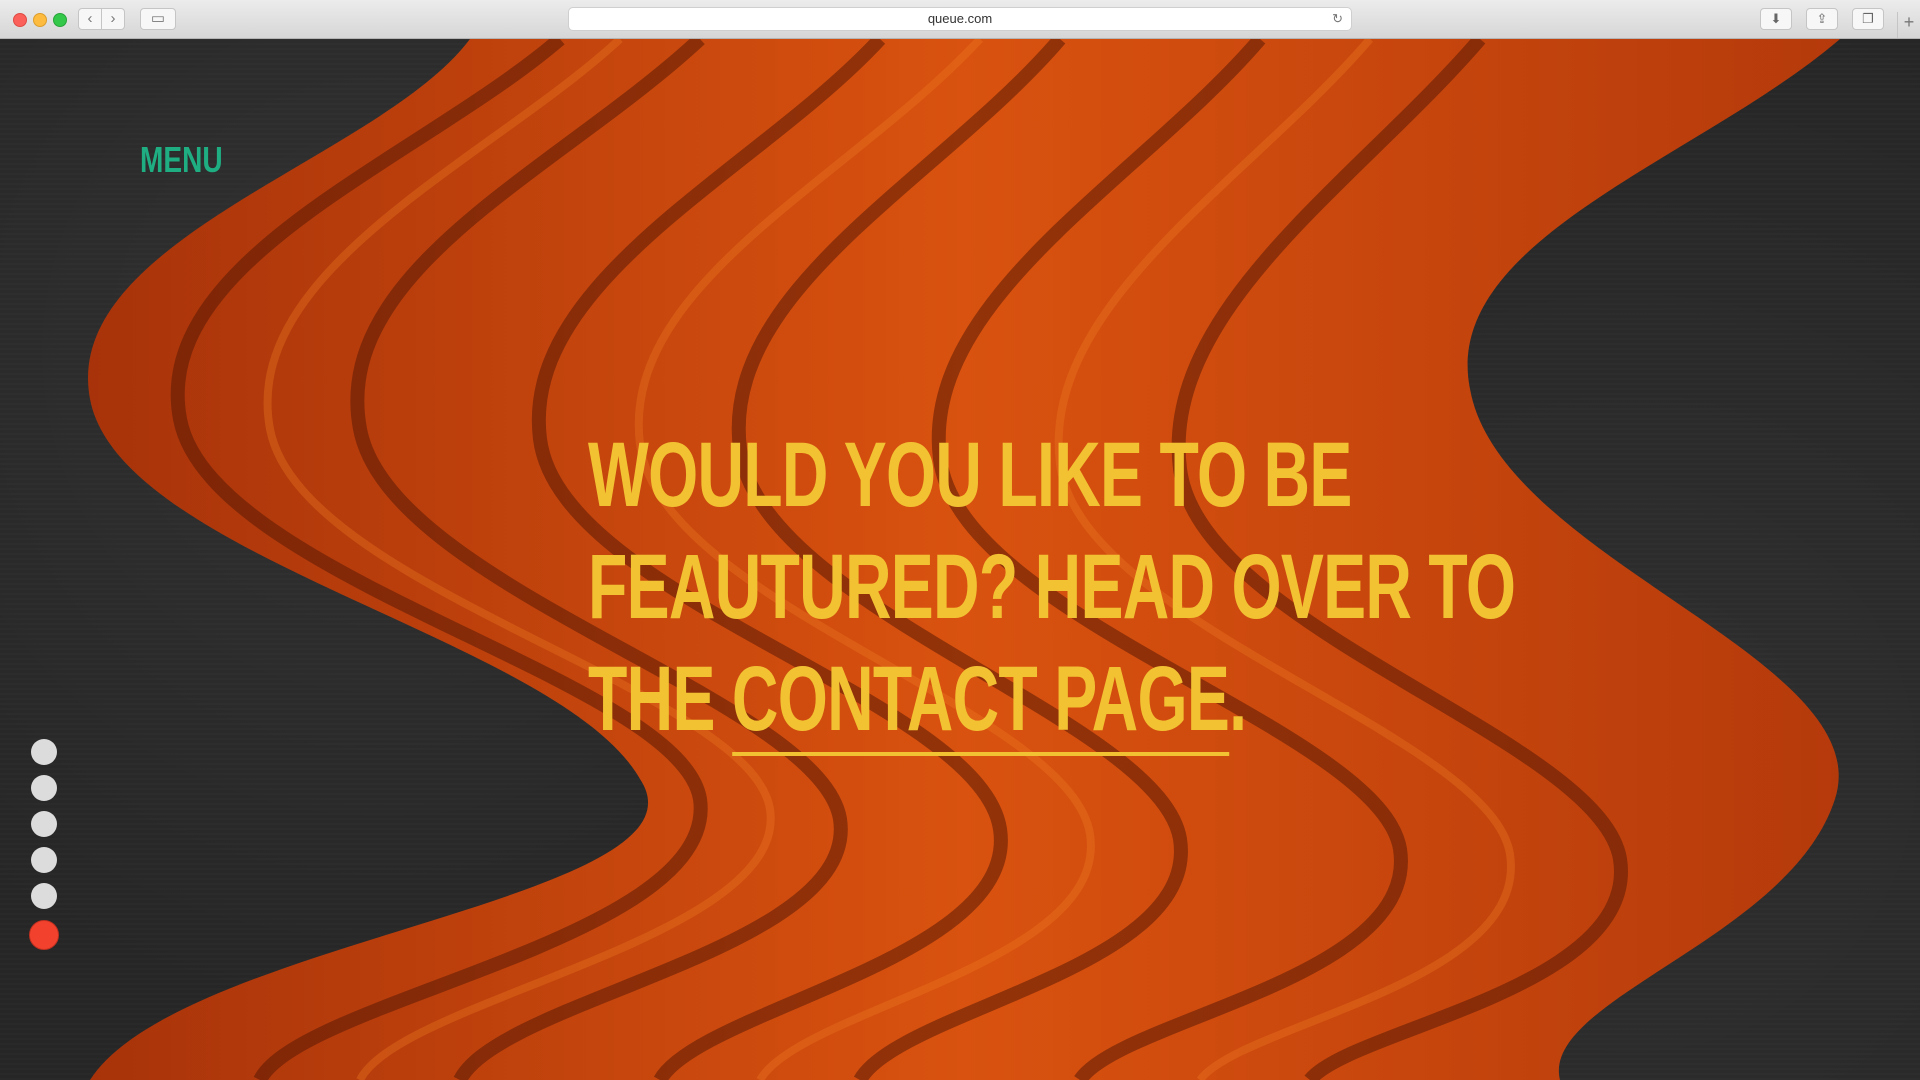  What do you see at coordinates (980, 702) in the screenshot?
I see `contact-page-link: CONTACT PAGE` at bounding box center [980, 702].